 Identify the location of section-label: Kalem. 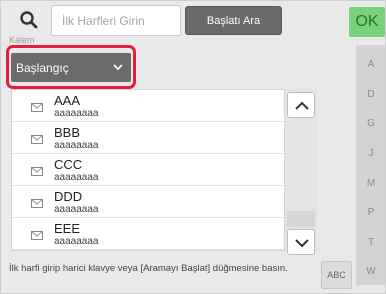
(22, 40).